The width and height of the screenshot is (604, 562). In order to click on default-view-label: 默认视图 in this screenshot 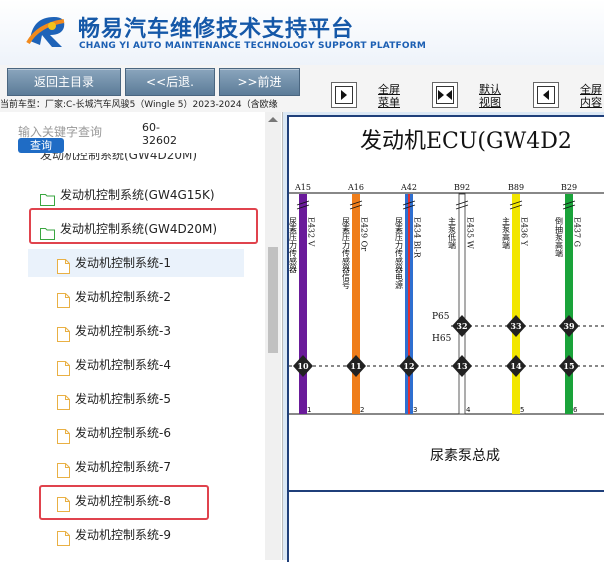, I will do `click(490, 96)`.